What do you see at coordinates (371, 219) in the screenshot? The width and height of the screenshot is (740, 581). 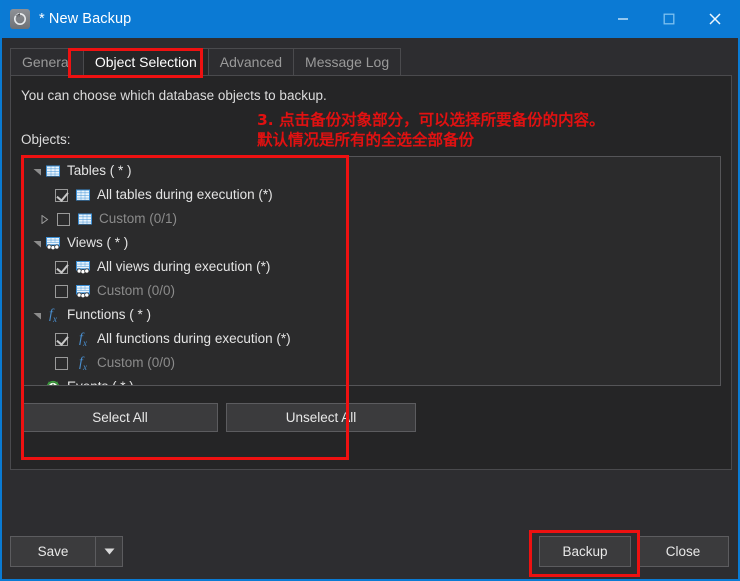 I see `tree-row: Custom (0/1)` at bounding box center [371, 219].